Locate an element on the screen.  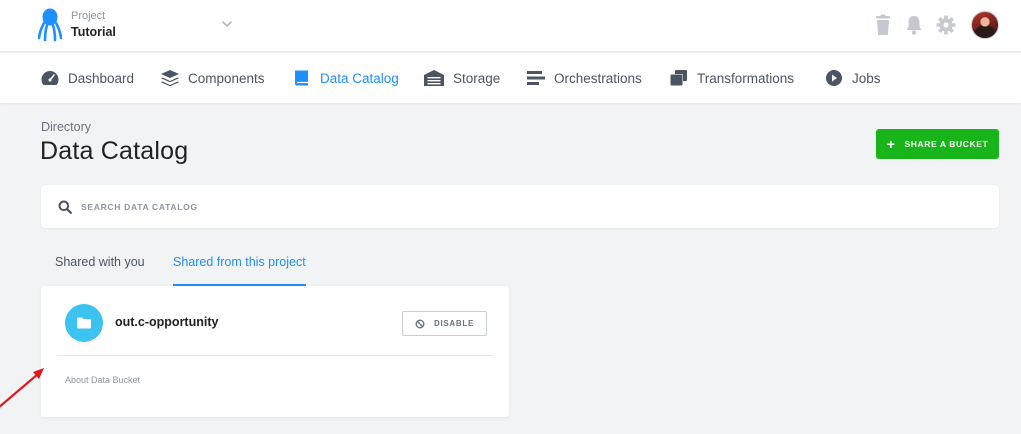
book-icon is located at coordinates (301, 78).